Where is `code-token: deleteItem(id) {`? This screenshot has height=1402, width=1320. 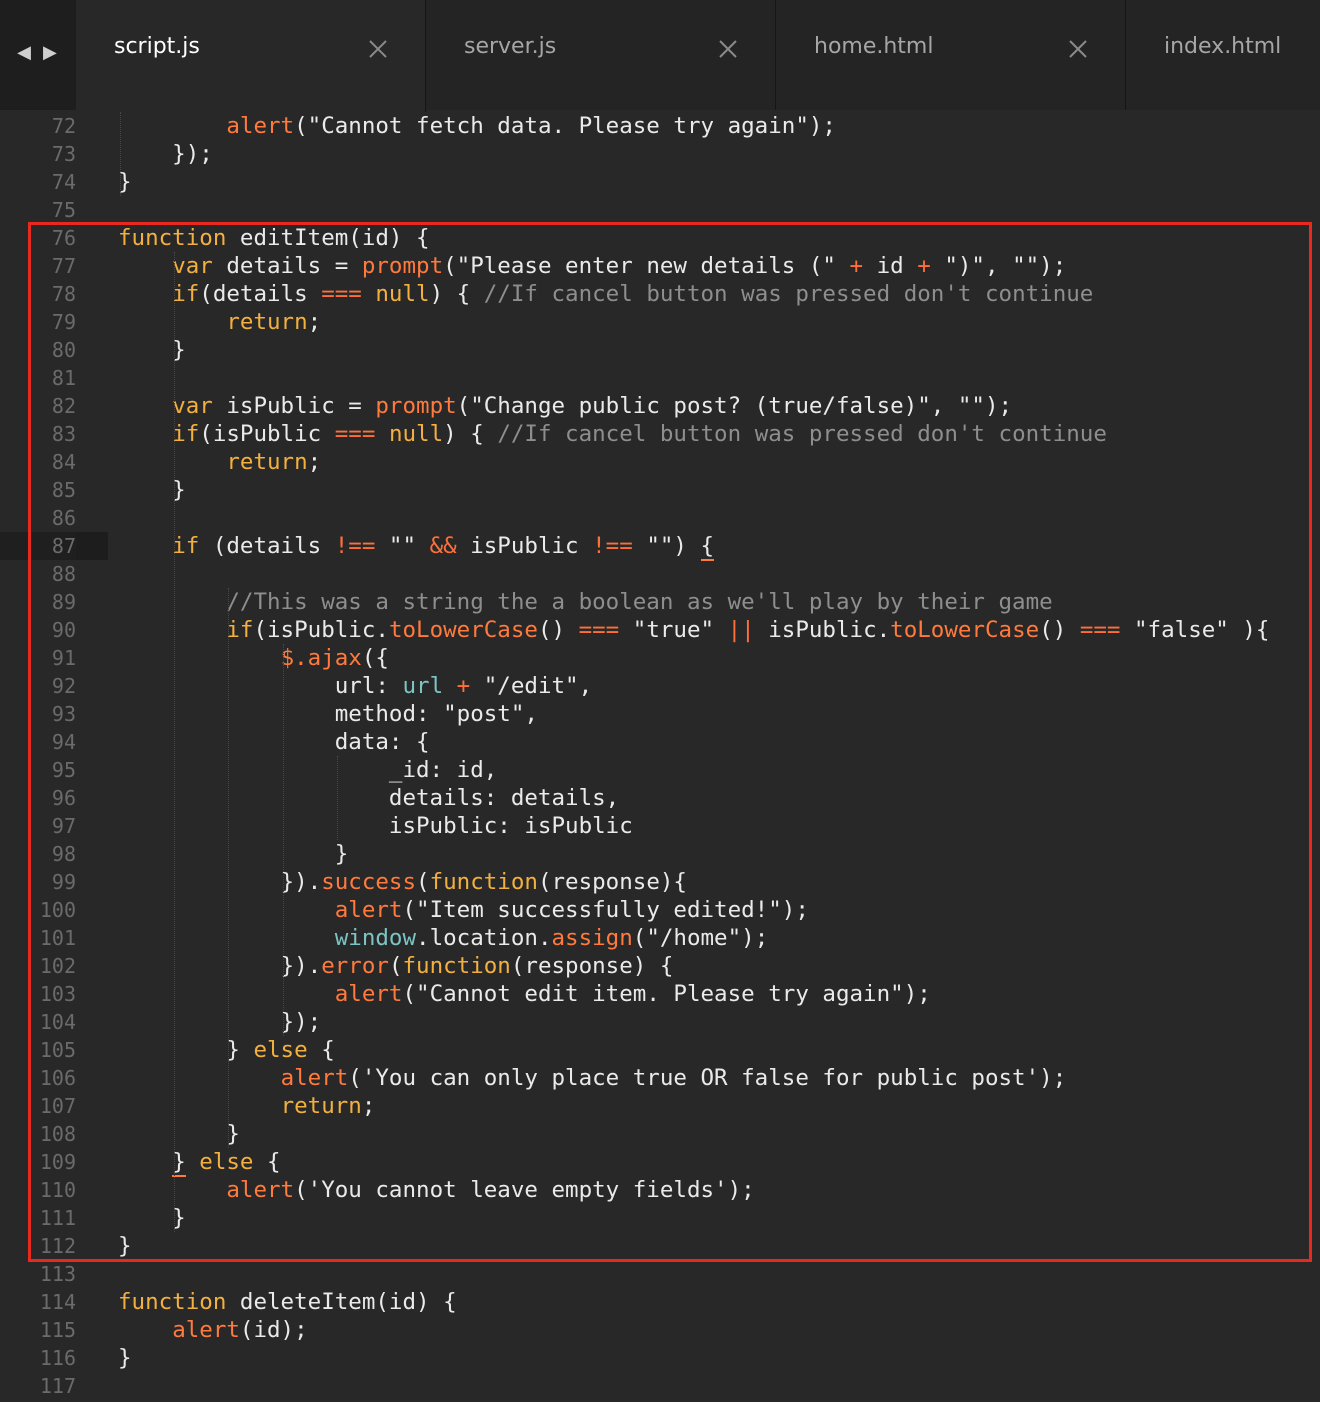 code-token: deleteItem(id) { is located at coordinates (341, 1302).